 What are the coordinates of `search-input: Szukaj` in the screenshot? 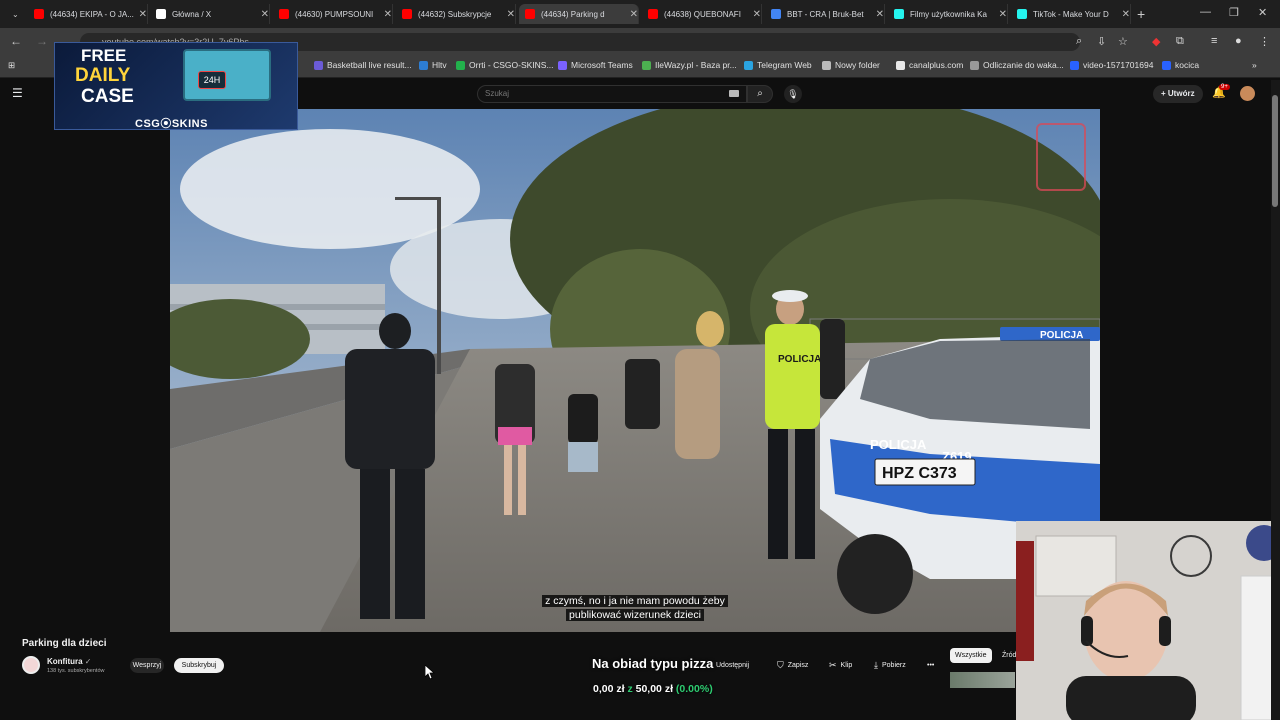 It's located at (612, 94).